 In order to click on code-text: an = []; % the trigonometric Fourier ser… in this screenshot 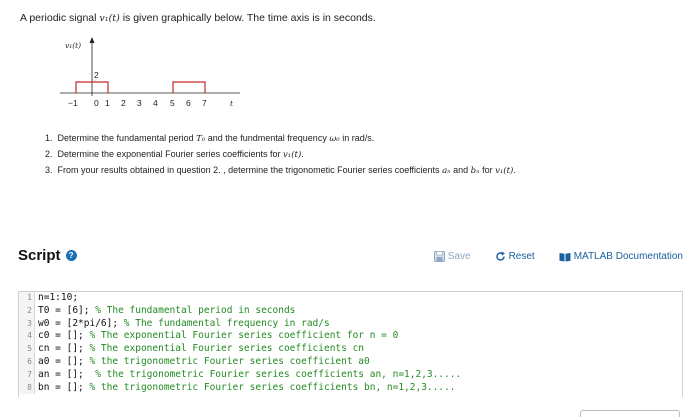, I will do `click(248, 375)`.